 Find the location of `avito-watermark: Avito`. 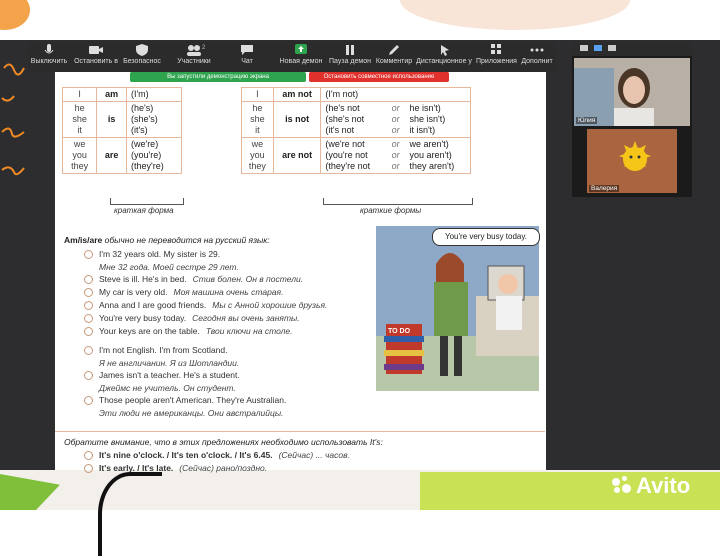

avito-watermark: Avito is located at coordinates (664, 485).